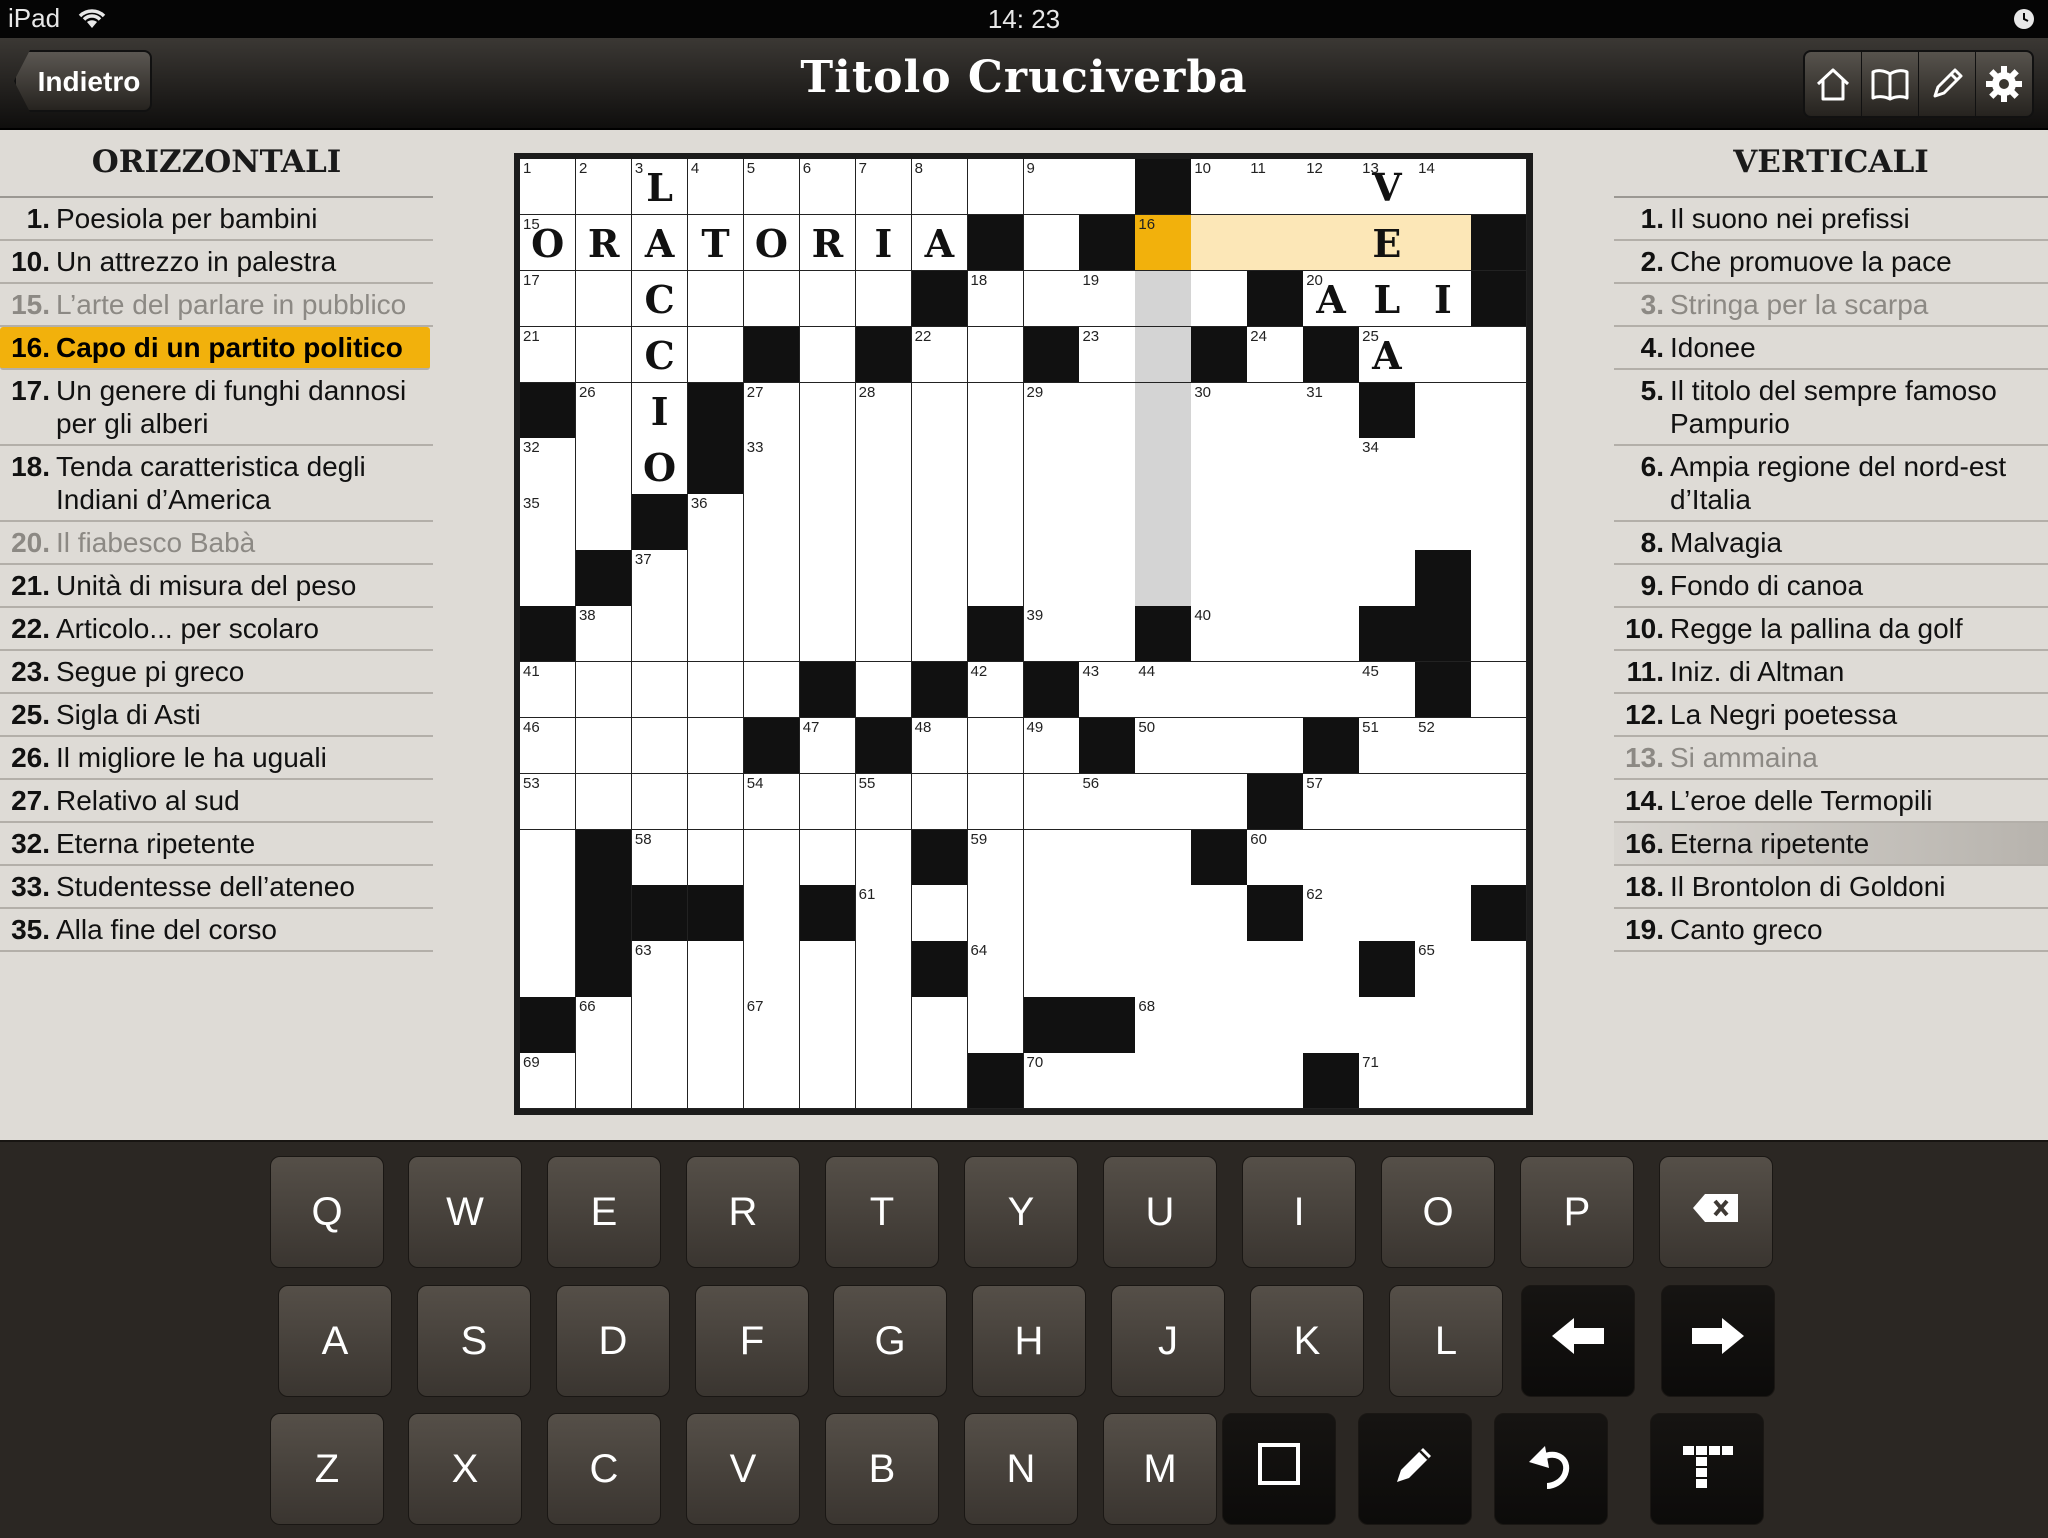  Describe the element at coordinates (1168, 1341) in the screenshot. I see `key-j: J` at that location.